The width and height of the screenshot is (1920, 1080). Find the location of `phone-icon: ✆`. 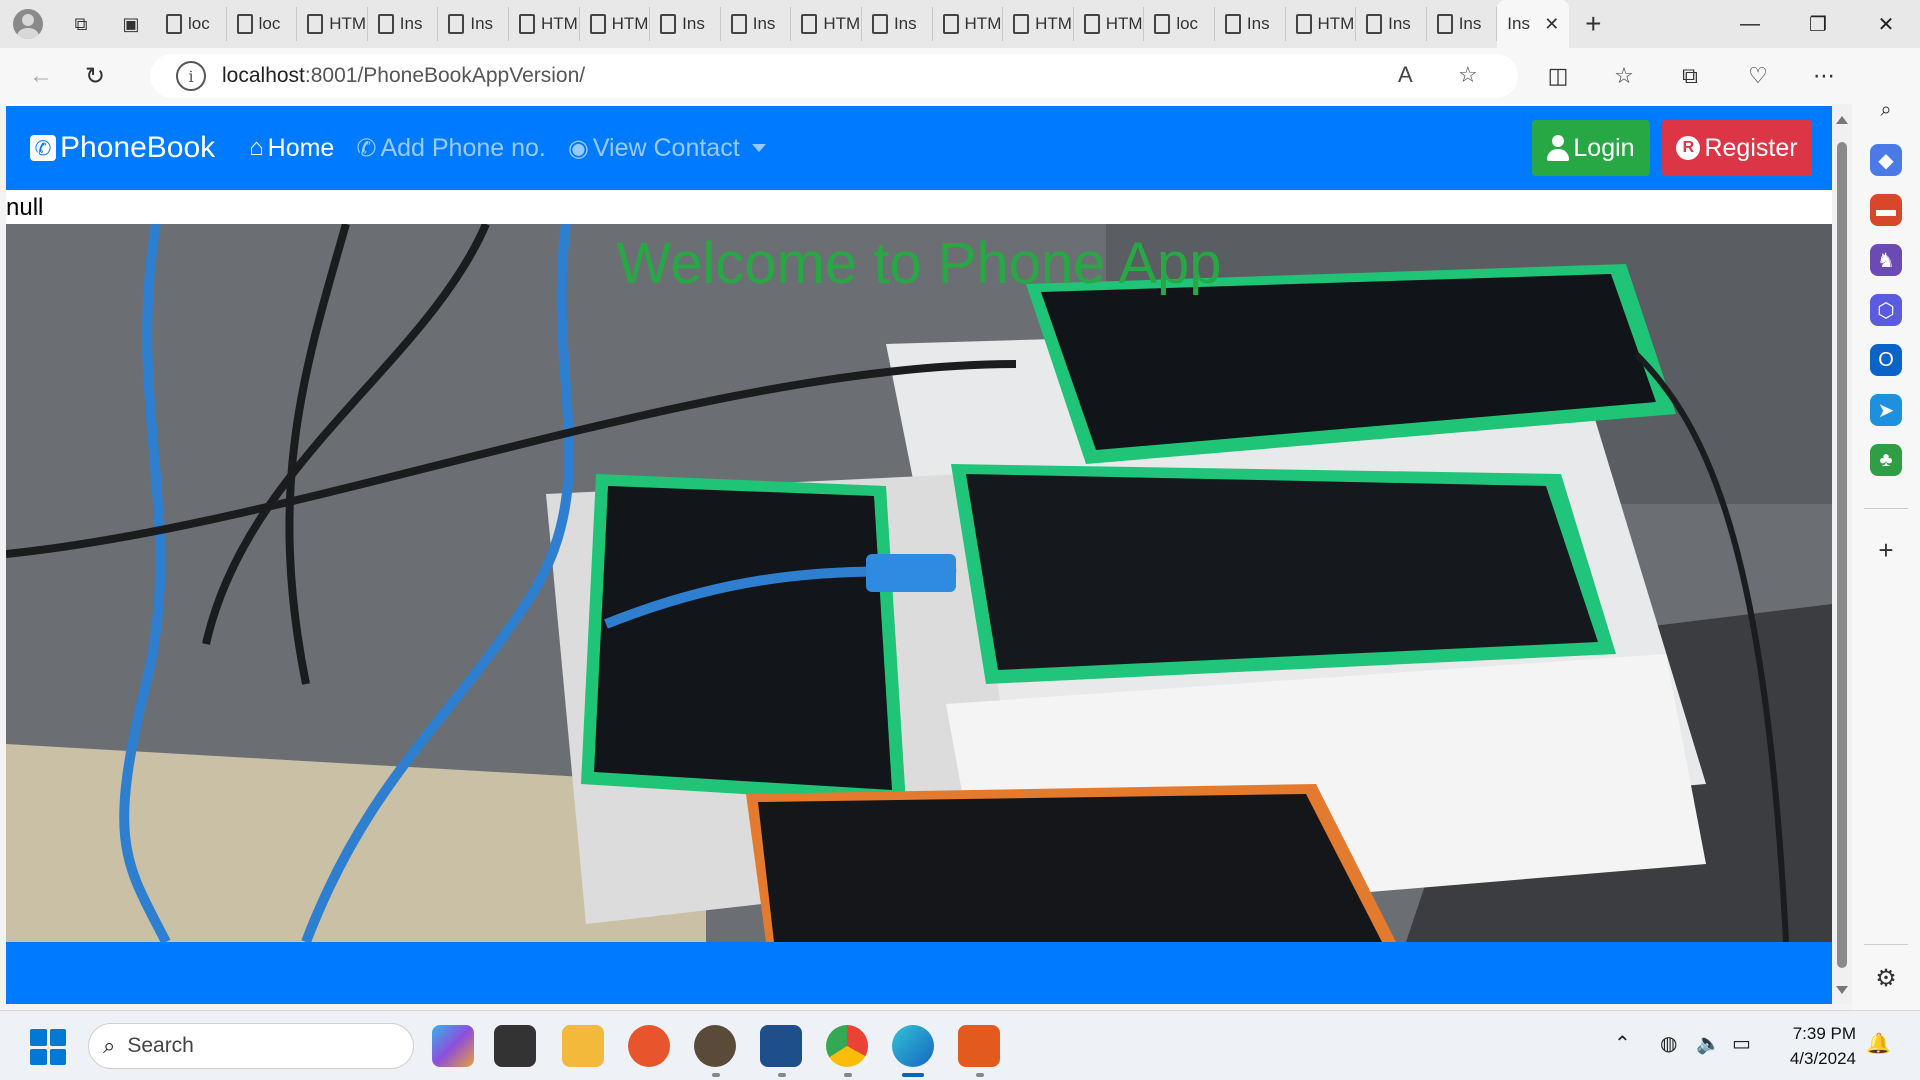

phone-icon: ✆ is located at coordinates (366, 148).